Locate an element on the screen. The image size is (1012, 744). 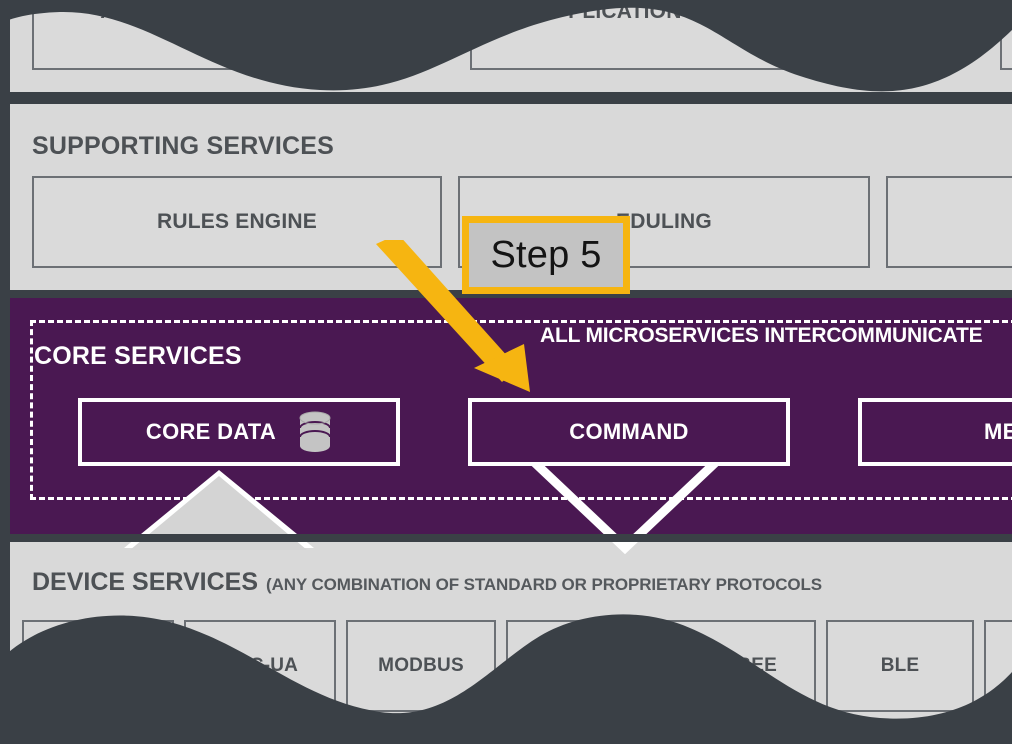
application-services-partial-title: CO is located at coordinates (149, 2).